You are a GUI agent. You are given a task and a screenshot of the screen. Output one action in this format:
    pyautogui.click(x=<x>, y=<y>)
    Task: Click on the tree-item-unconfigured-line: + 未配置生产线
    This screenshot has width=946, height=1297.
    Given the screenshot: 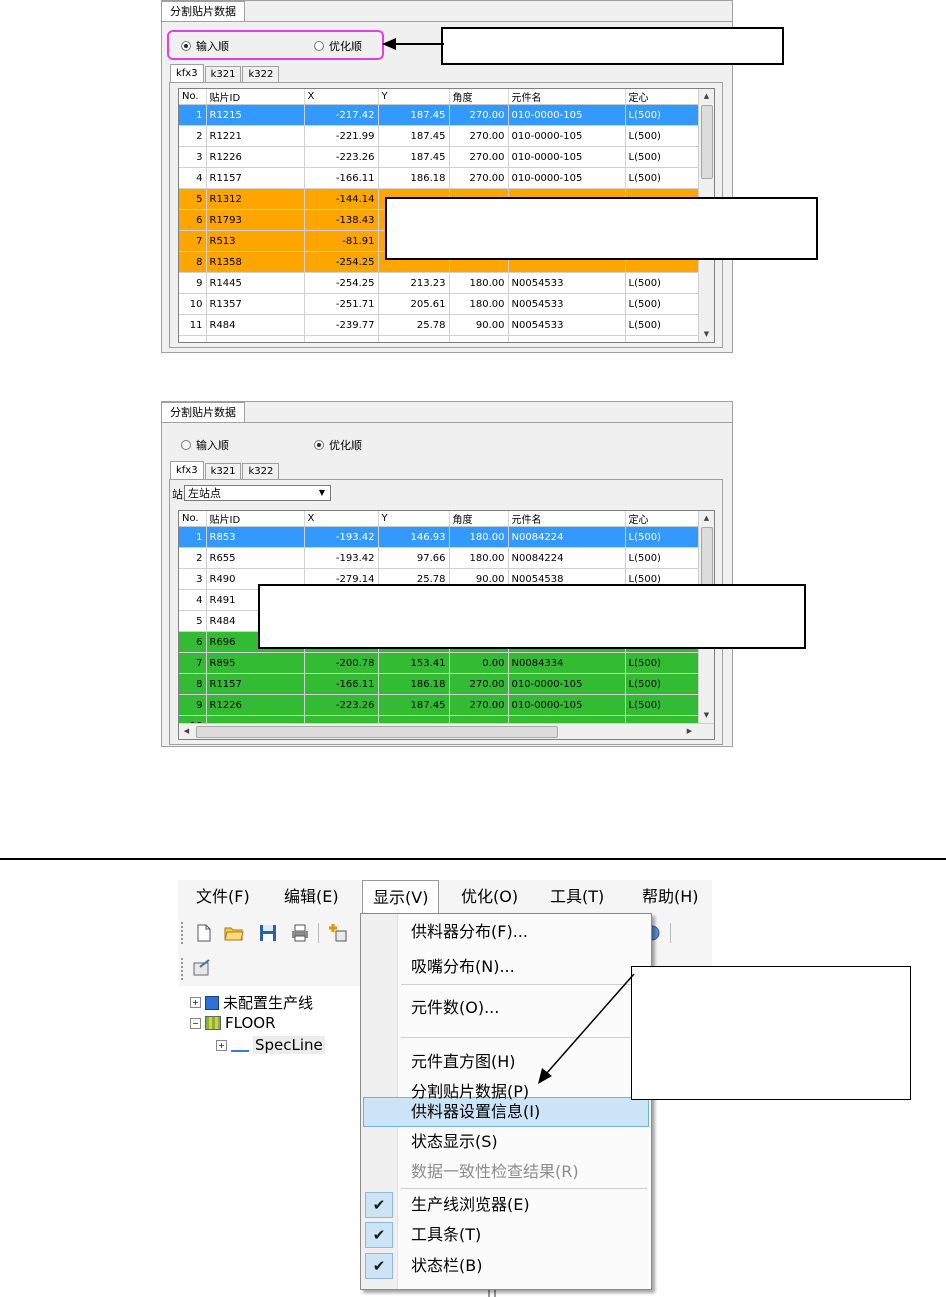 What is the action you would take?
    pyautogui.click(x=251, y=1002)
    